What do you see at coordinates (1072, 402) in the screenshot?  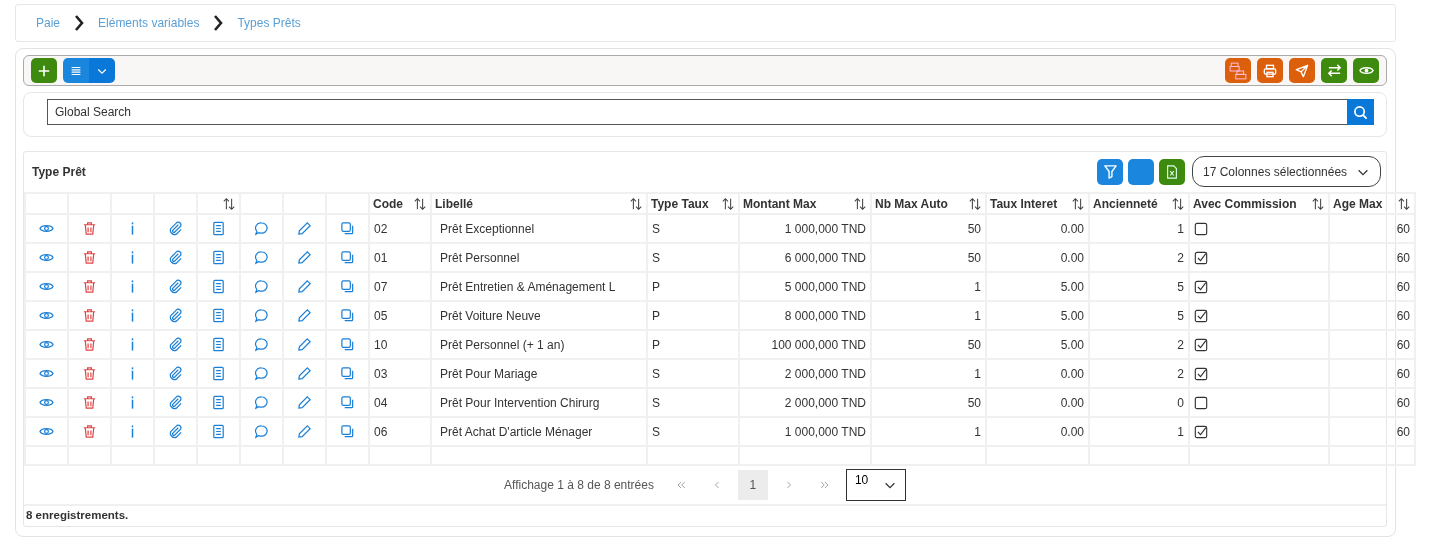 I see `table-cell: 0.00` at bounding box center [1072, 402].